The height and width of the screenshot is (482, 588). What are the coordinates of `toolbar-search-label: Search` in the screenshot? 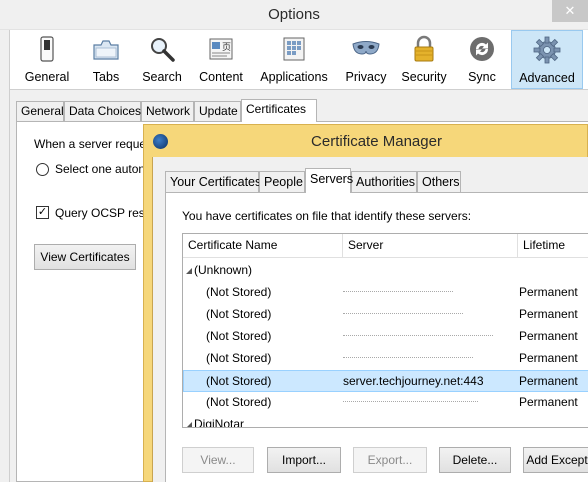 It's located at (162, 77).